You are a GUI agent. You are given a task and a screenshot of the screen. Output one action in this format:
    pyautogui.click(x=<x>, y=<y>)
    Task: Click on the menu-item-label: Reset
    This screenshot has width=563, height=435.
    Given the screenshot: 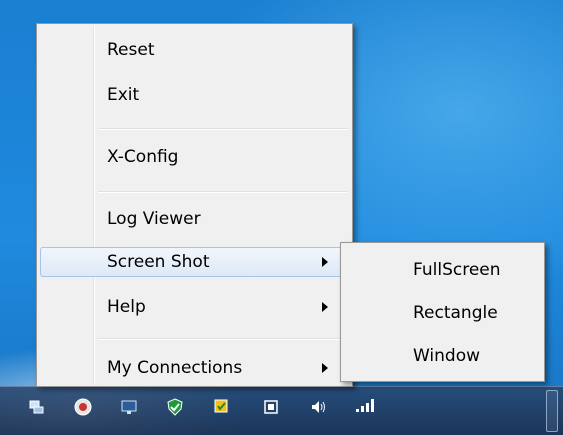 What is the action you would take?
    pyautogui.click(x=131, y=50)
    